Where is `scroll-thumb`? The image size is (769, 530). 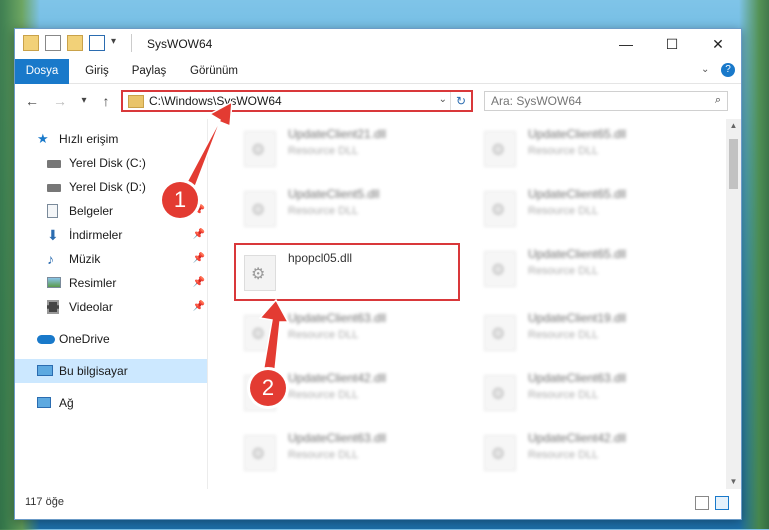 scroll-thumb is located at coordinates (733, 164).